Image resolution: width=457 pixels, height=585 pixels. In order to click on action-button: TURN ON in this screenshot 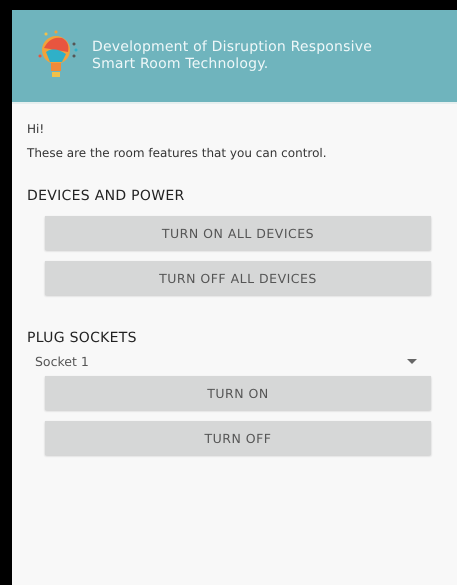, I will do `click(238, 393)`.